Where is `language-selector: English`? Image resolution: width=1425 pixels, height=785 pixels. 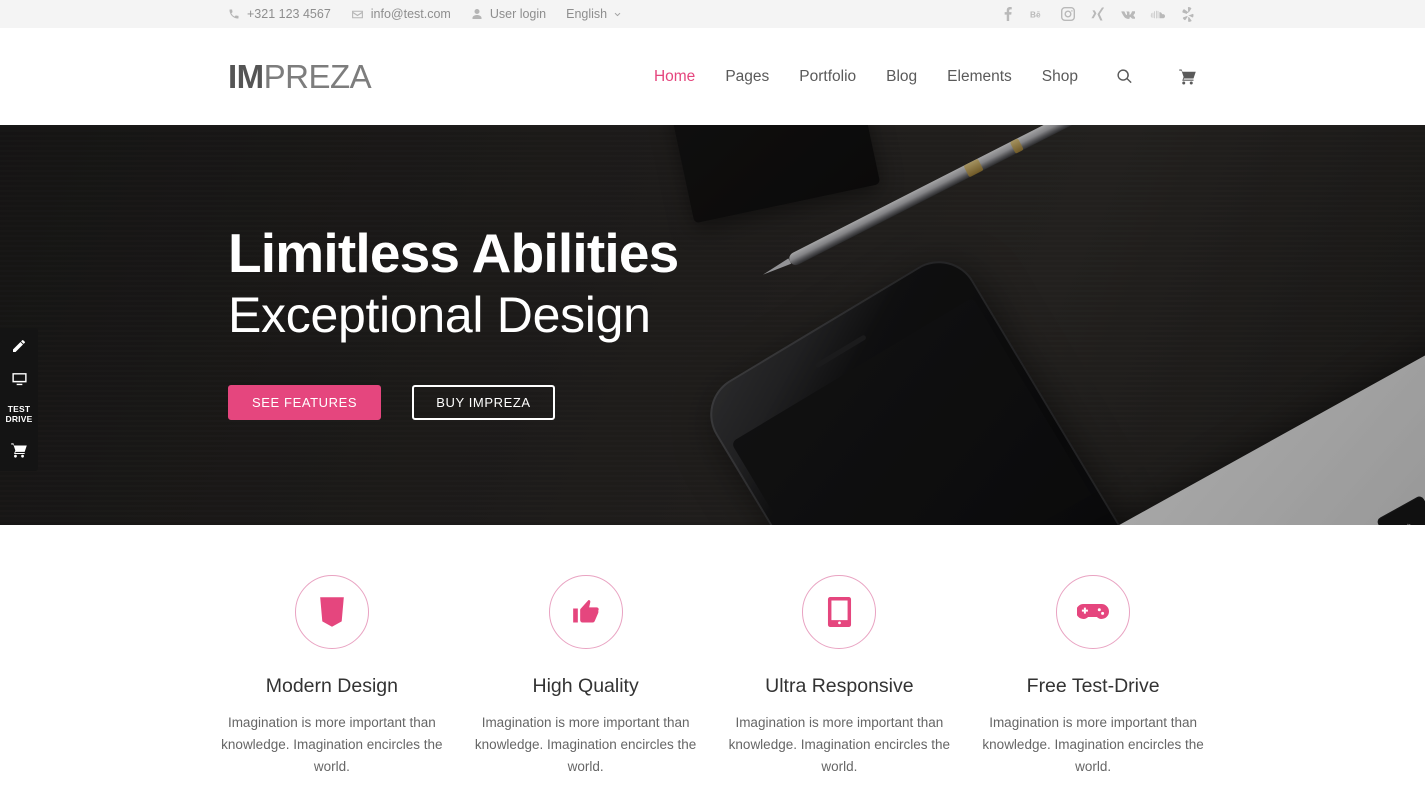 language-selector: English is located at coordinates (594, 14).